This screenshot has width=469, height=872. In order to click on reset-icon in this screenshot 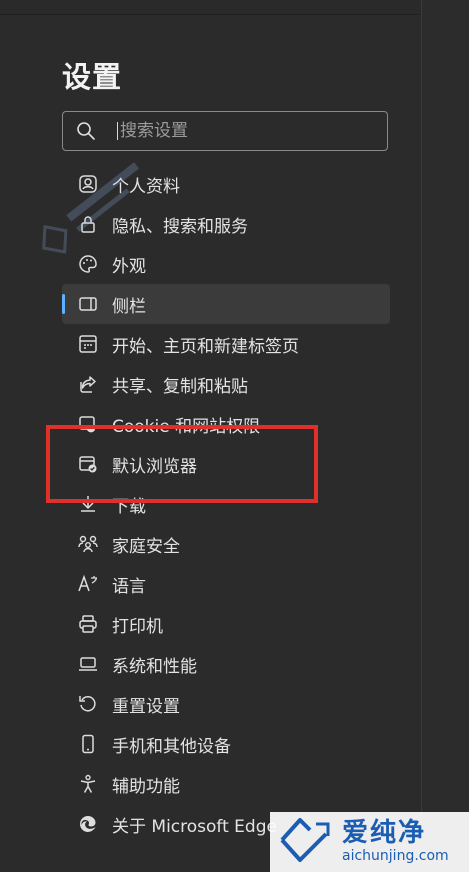, I will do `click(88, 704)`.